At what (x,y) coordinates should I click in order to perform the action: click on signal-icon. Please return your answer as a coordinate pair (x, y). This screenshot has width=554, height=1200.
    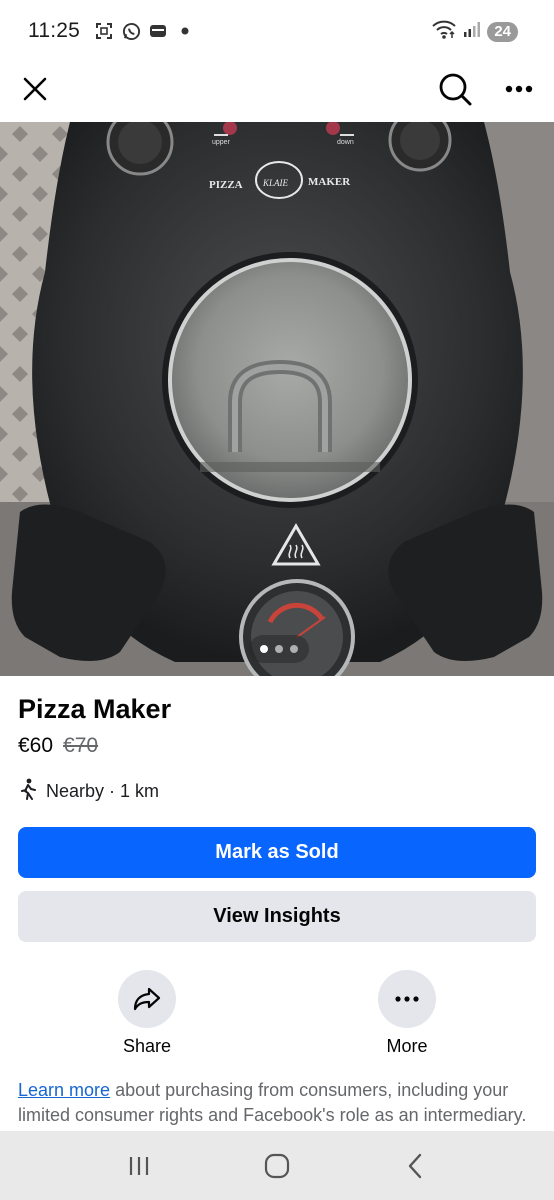
    Looking at the image, I should click on (472, 31).